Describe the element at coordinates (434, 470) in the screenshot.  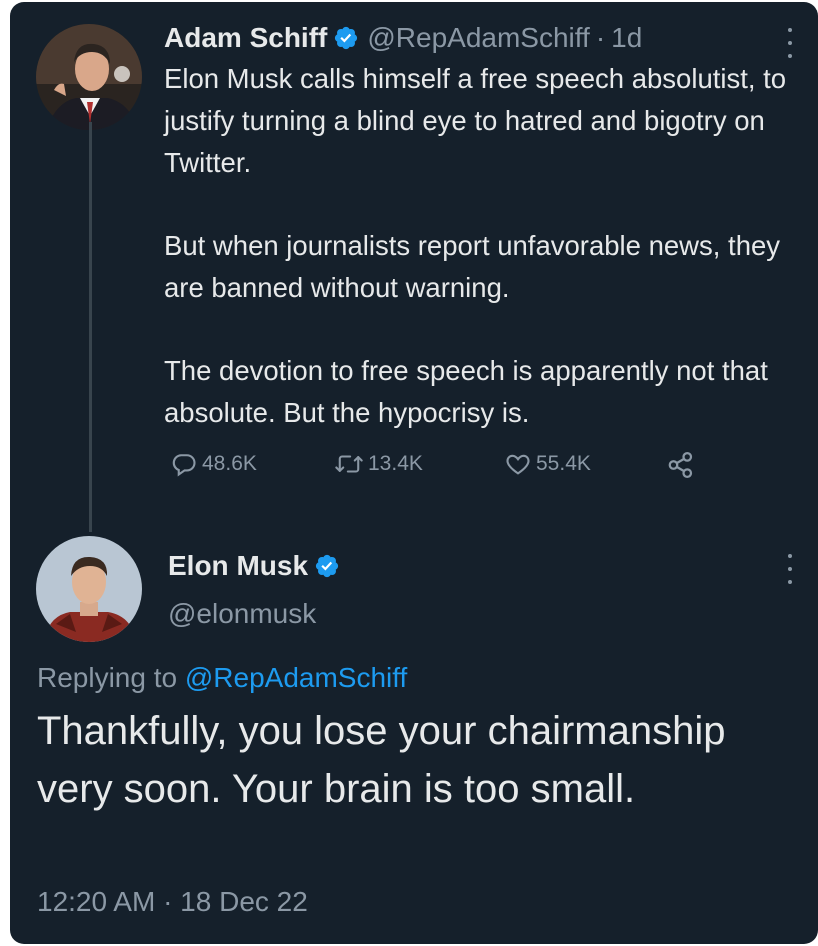
I see `tweet-action-bar: 48.6K 13.4K 55.4K` at that location.